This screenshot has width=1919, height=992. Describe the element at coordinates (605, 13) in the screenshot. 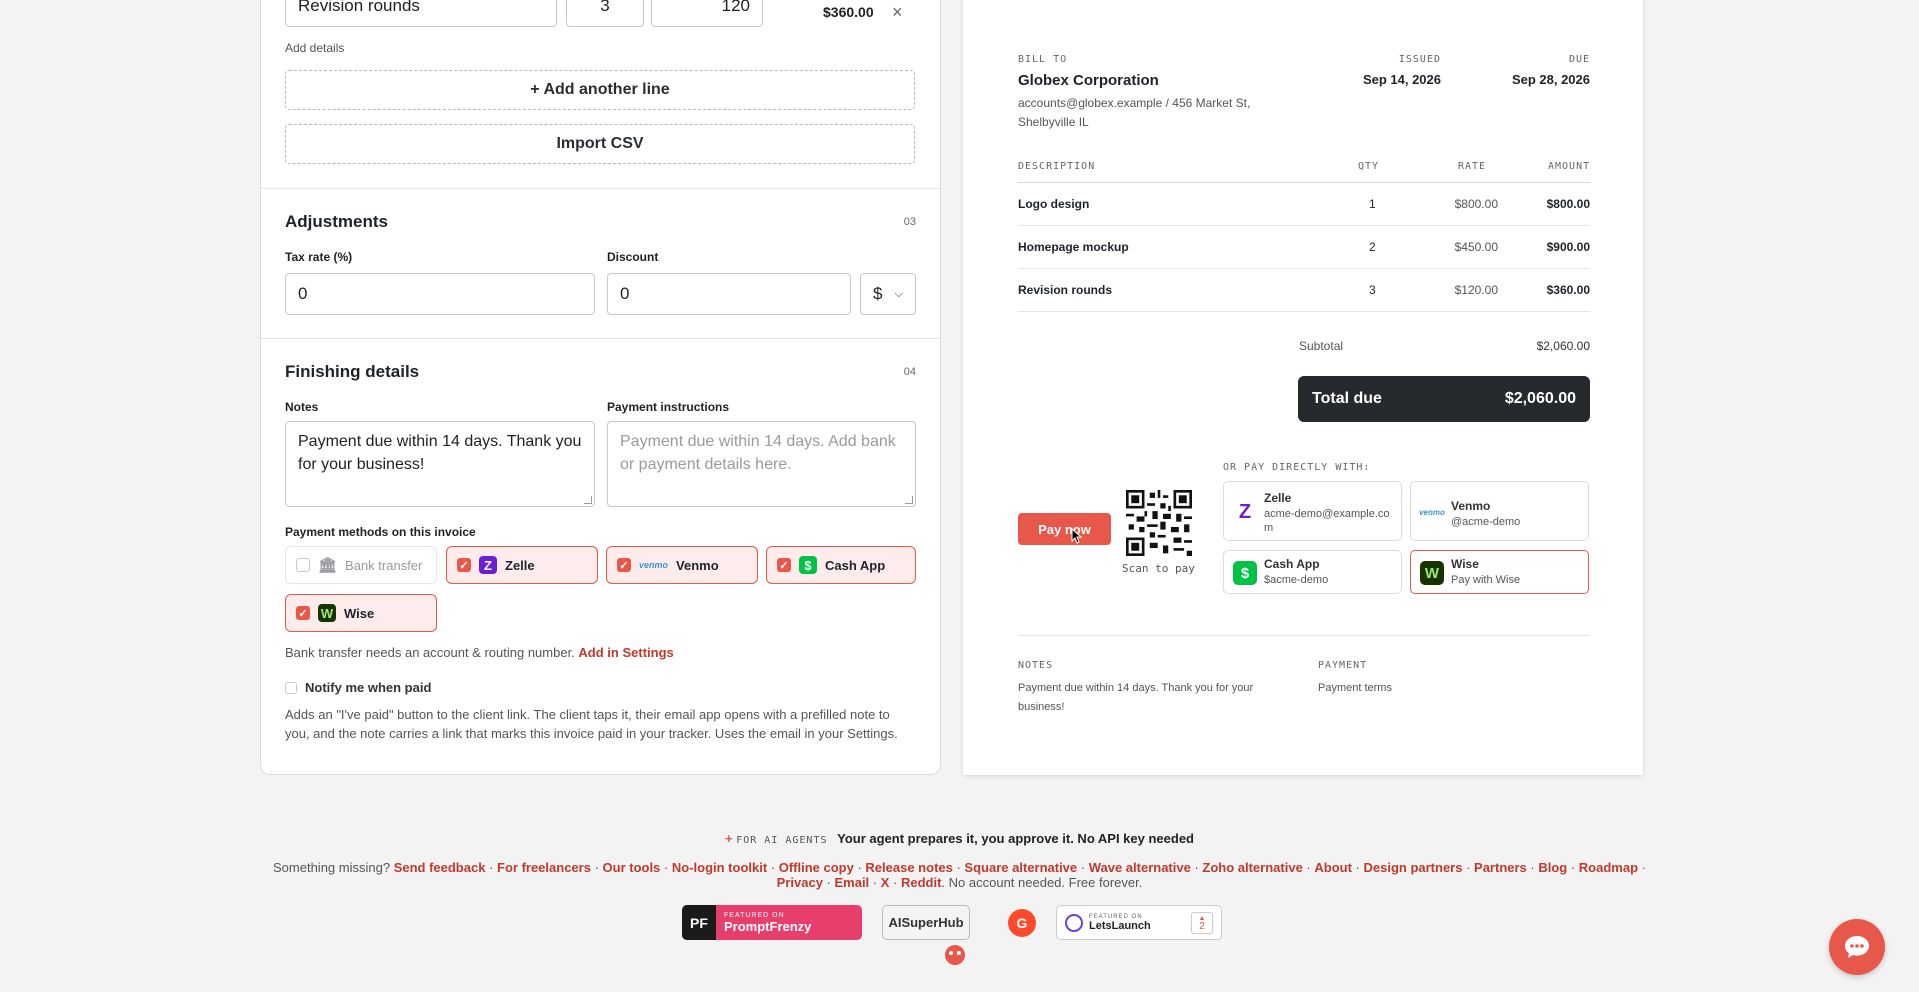

I see `line-qty-input: 3` at that location.